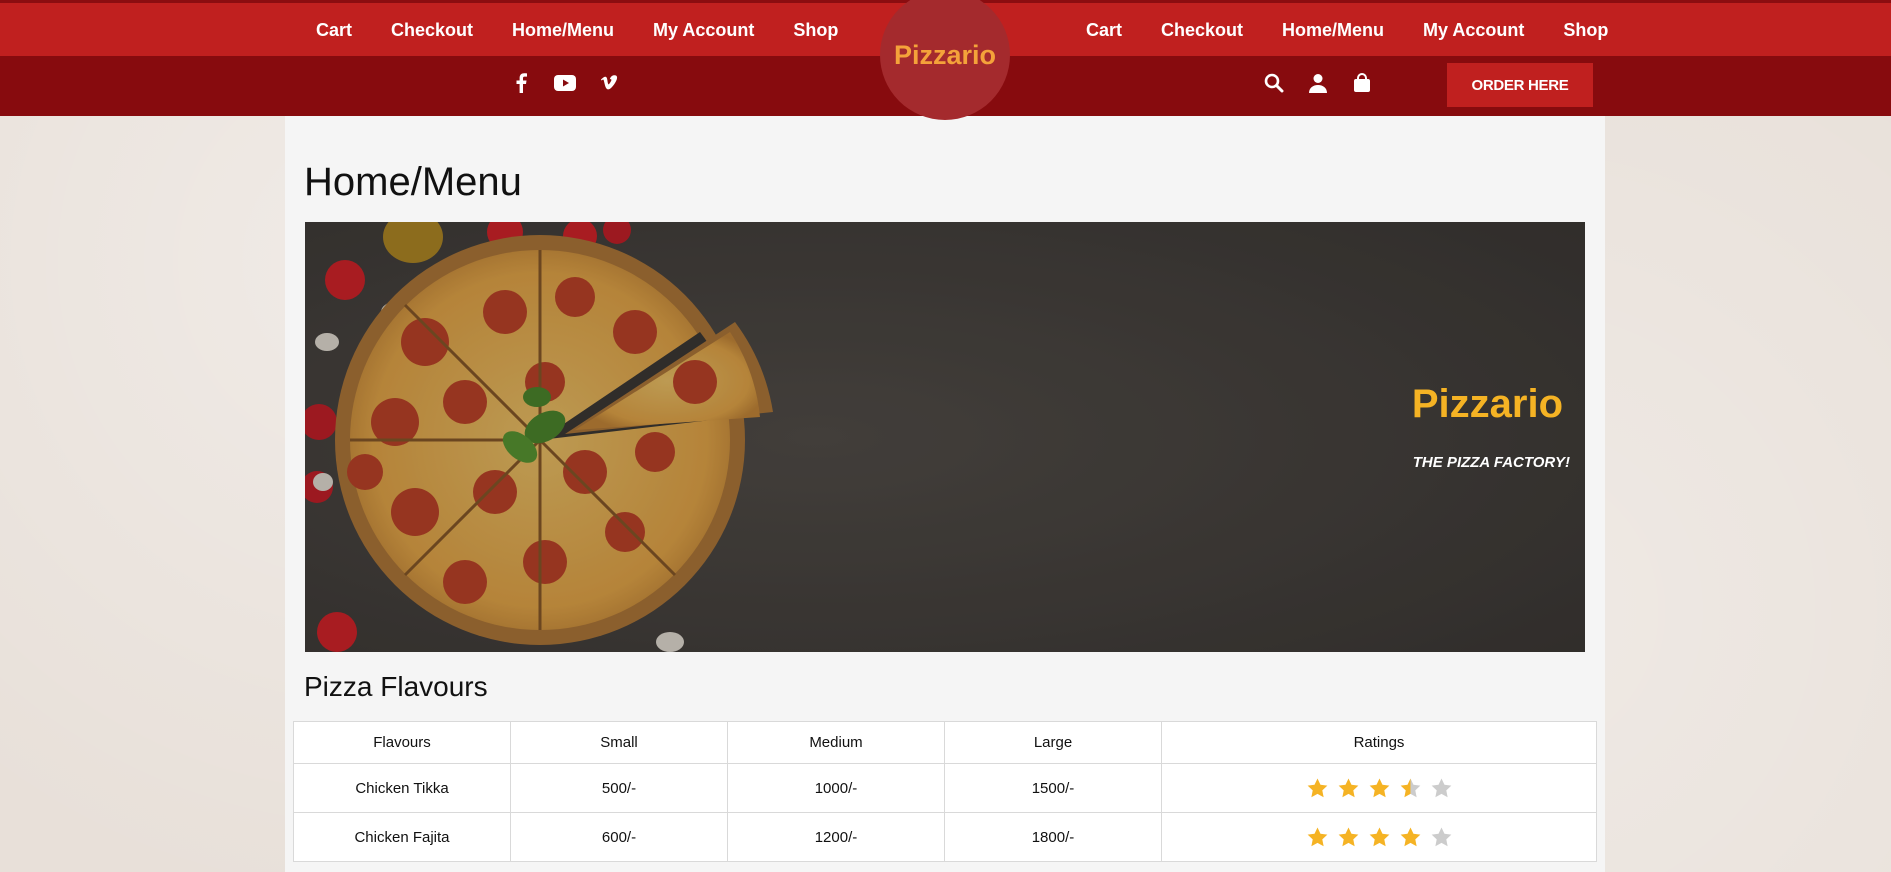  I want to click on section-title: Pizza Flavours, so click(396, 686).